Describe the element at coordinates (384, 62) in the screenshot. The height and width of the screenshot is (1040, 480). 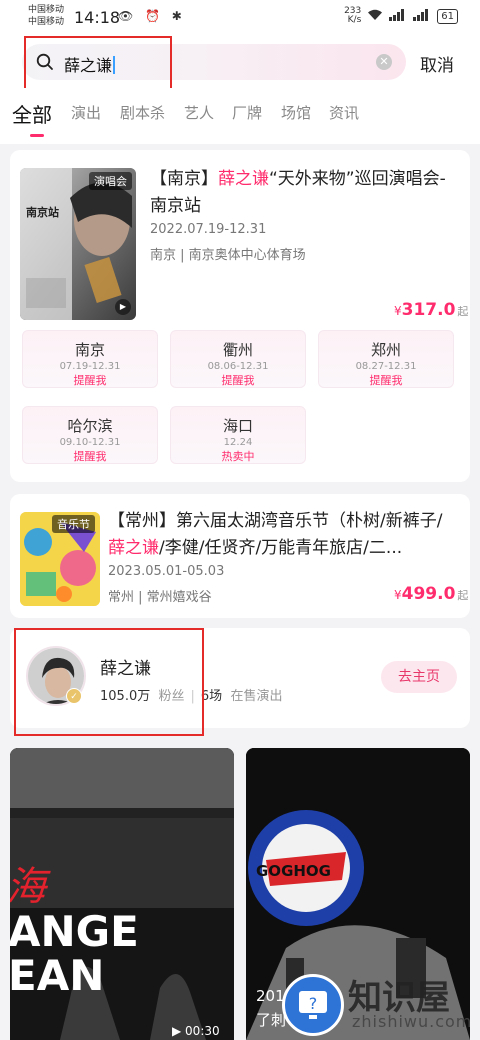
I see `clear-icon: ✕` at that location.